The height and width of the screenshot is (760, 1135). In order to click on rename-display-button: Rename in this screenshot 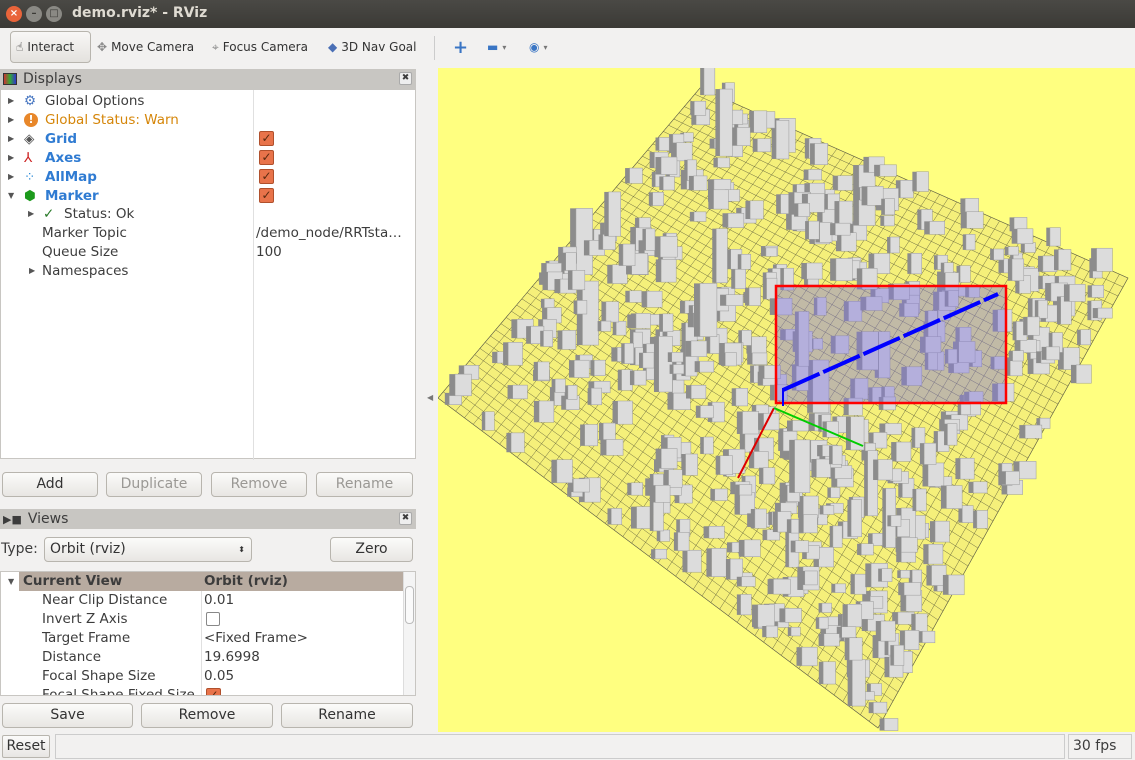, I will do `click(364, 484)`.